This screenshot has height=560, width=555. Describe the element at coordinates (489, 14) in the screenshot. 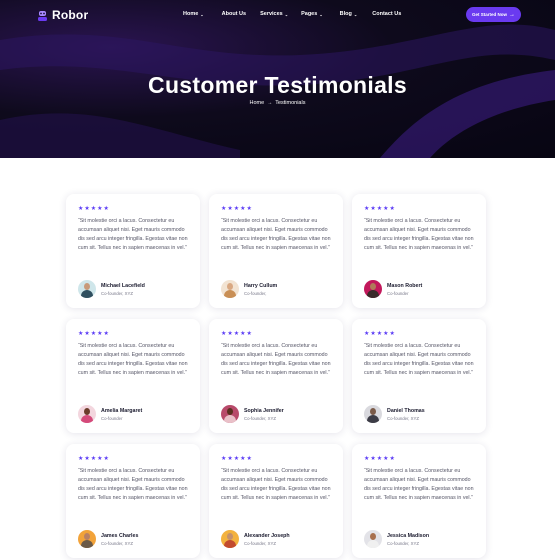

I see `get-started-label: Get Started Now` at that location.